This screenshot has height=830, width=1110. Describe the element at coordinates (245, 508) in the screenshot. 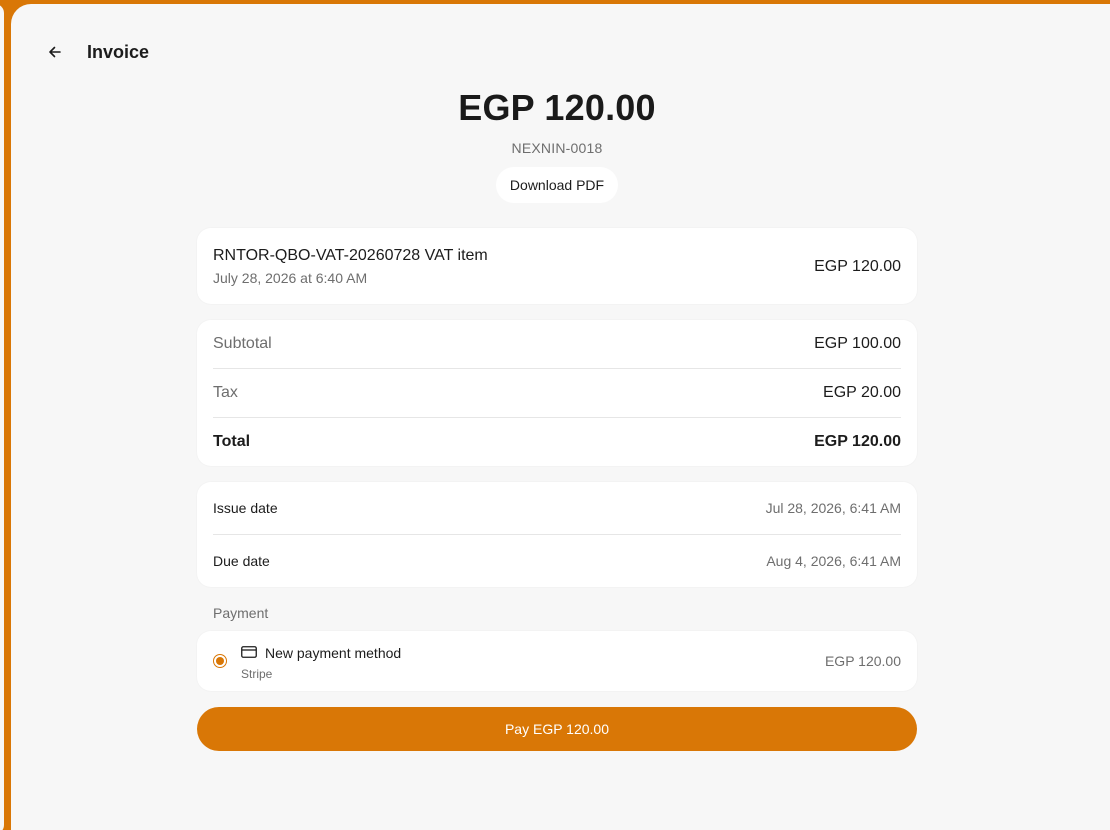

I see `issue-date-label: Issue date` at that location.